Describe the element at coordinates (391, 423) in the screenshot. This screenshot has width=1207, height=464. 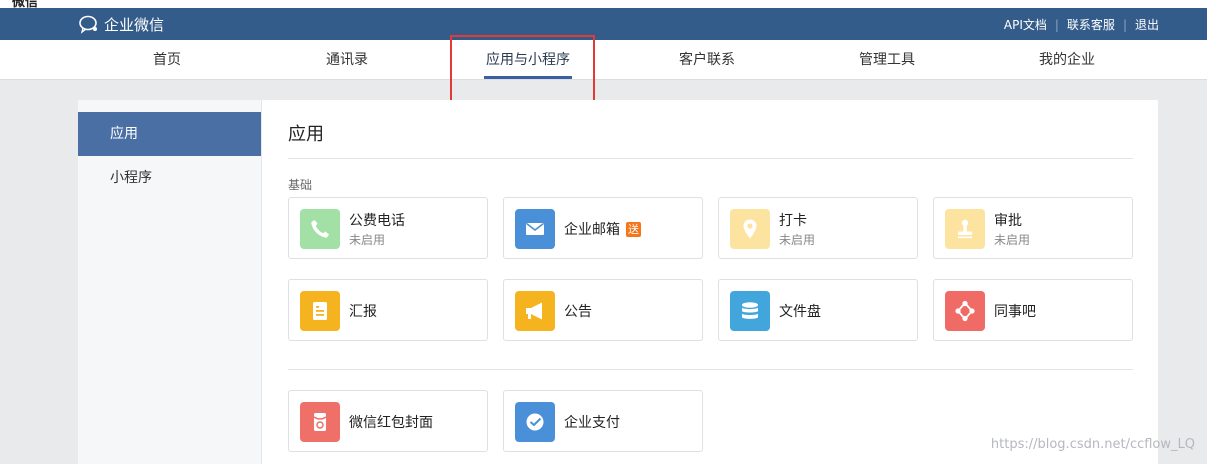
I see `app-name: 微信红包封面` at that location.